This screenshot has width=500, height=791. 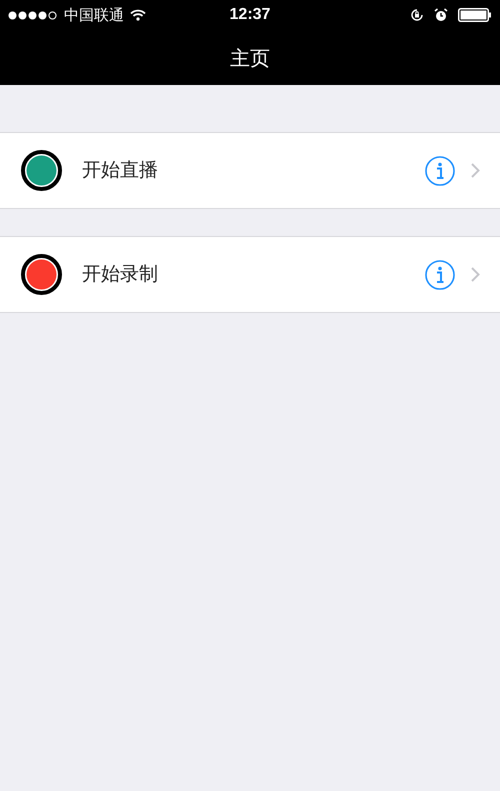 What do you see at coordinates (441, 15) in the screenshot?
I see `alarm-icon` at bounding box center [441, 15].